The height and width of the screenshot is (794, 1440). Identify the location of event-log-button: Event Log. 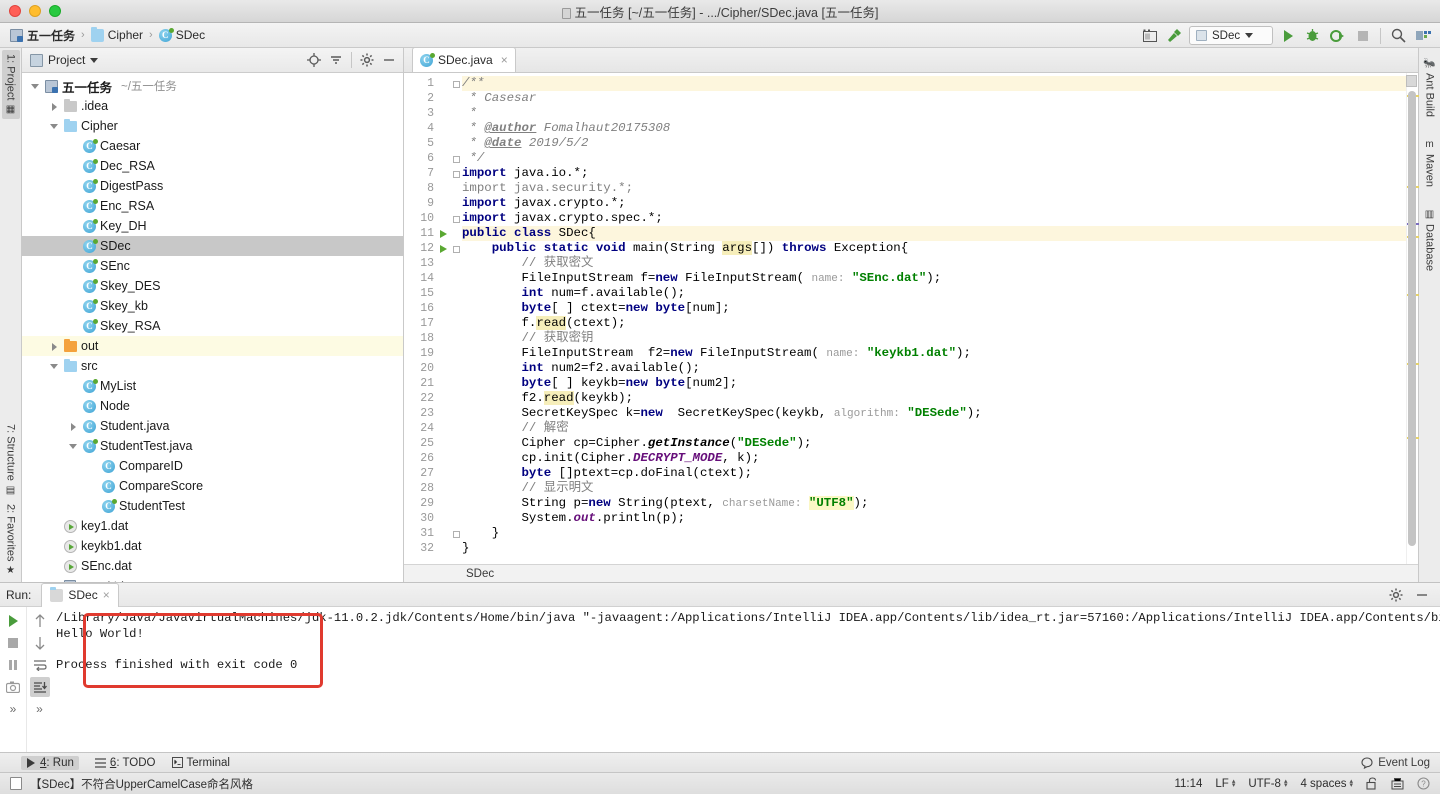
(1400, 763).